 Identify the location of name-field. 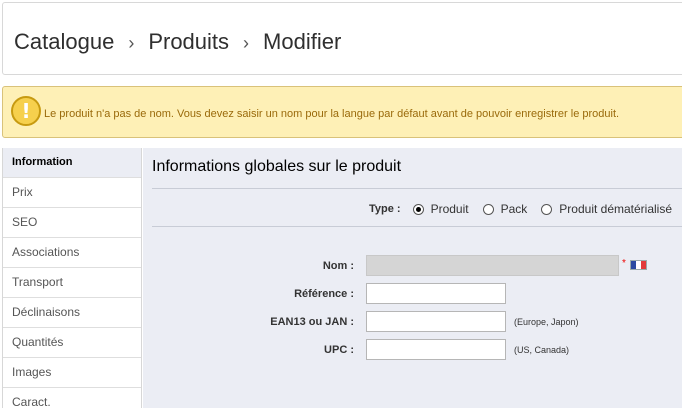
(492, 265).